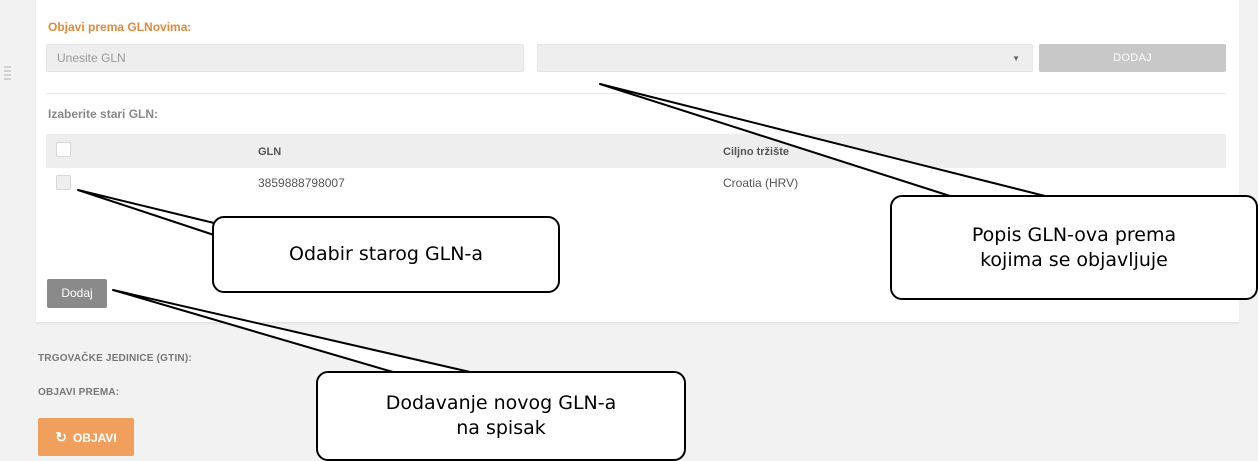 The height and width of the screenshot is (461, 1258). I want to click on target-market-select: ▼, so click(785, 58).